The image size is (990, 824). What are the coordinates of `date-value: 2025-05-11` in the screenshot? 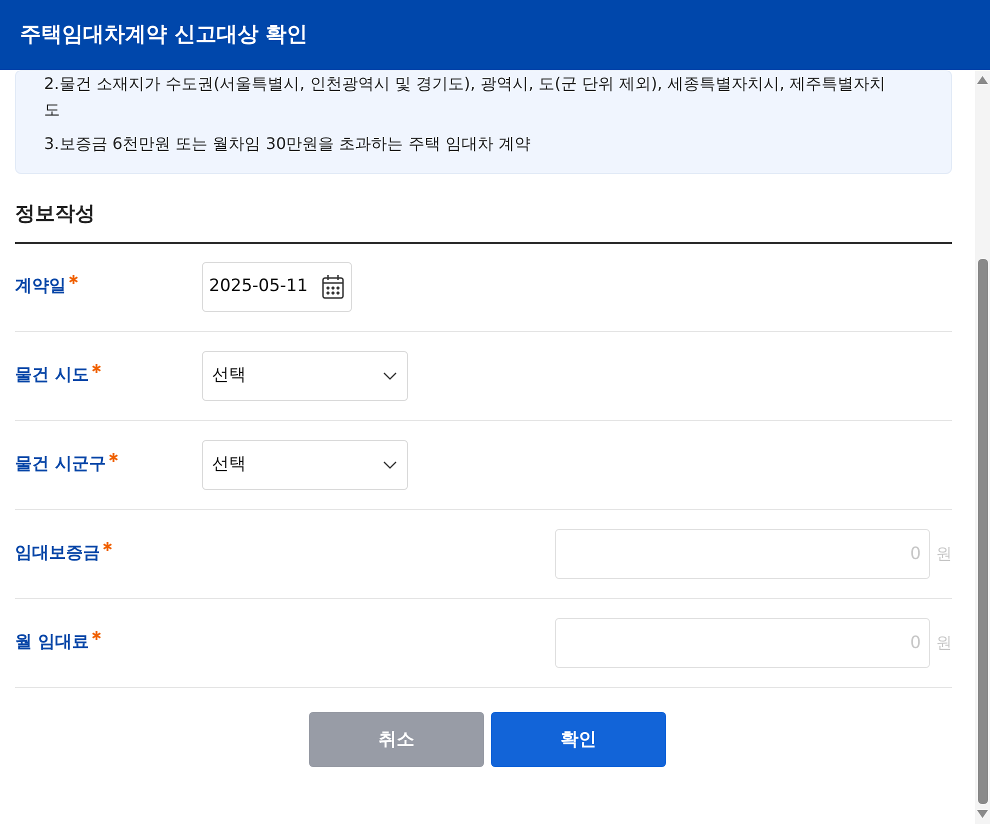 It's located at (258, 286).